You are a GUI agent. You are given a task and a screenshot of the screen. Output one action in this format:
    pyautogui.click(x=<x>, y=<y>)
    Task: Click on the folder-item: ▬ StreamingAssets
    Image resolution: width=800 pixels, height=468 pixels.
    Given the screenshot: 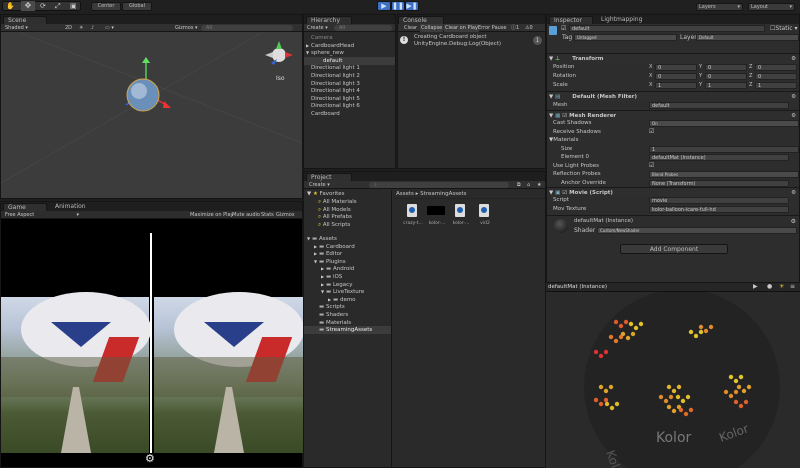 What is the action you would take?
    pyautogui.click(x=347, y=330)
    